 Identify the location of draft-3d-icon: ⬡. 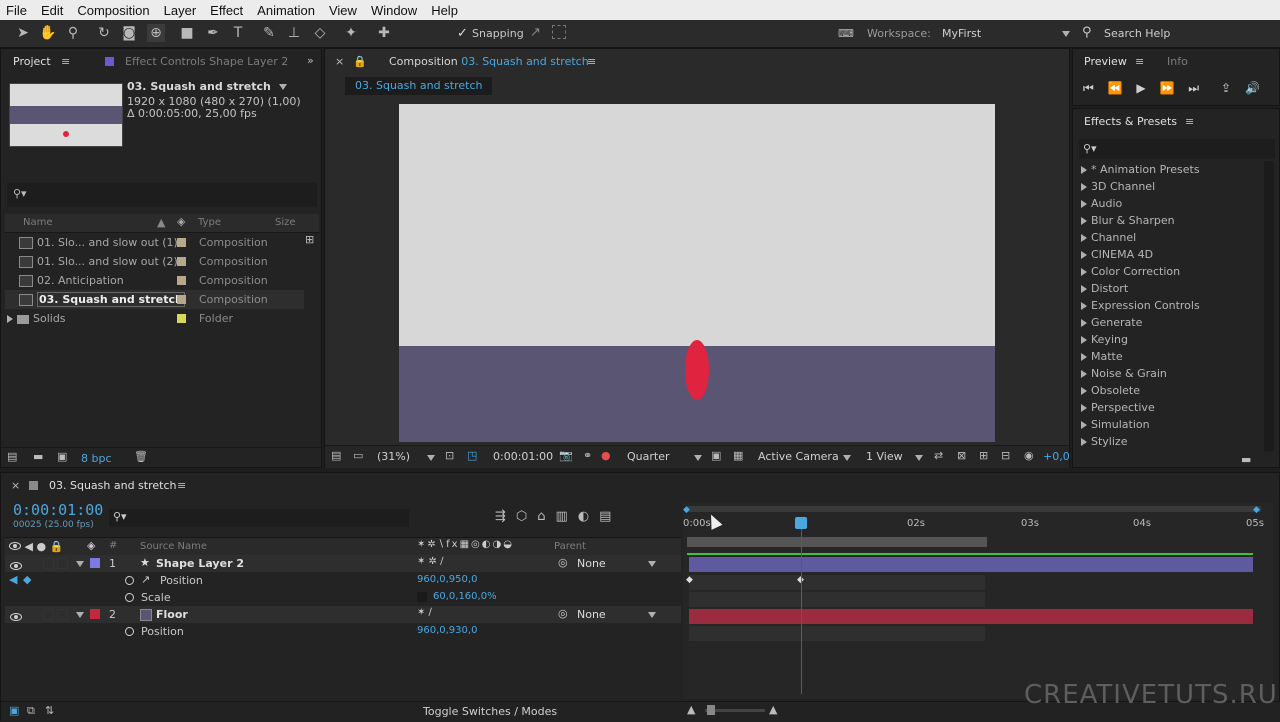
(526, 516).